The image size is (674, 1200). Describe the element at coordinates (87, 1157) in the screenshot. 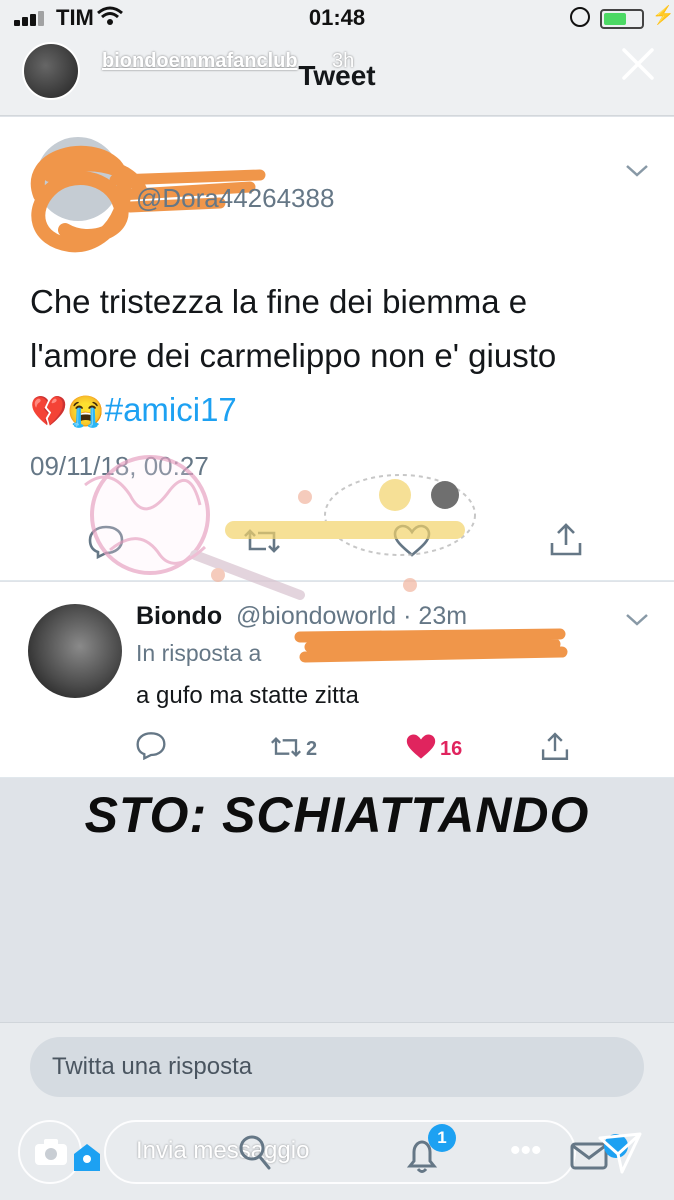

I see `location-tab-icon` at that location.